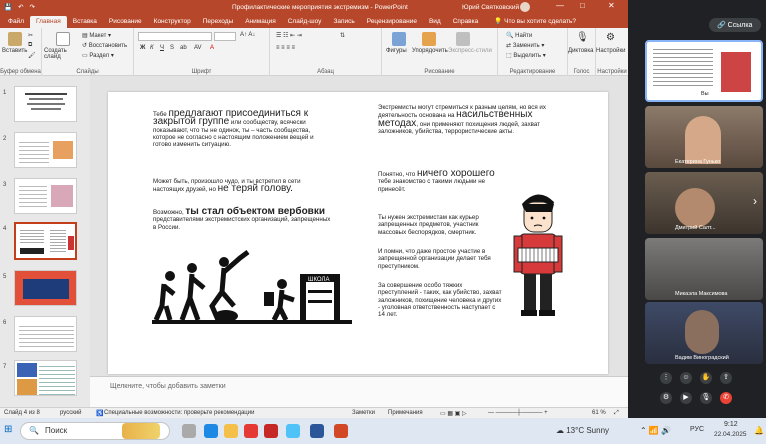  I want to click on strikethrough-icon: ab, so click(183, 48).